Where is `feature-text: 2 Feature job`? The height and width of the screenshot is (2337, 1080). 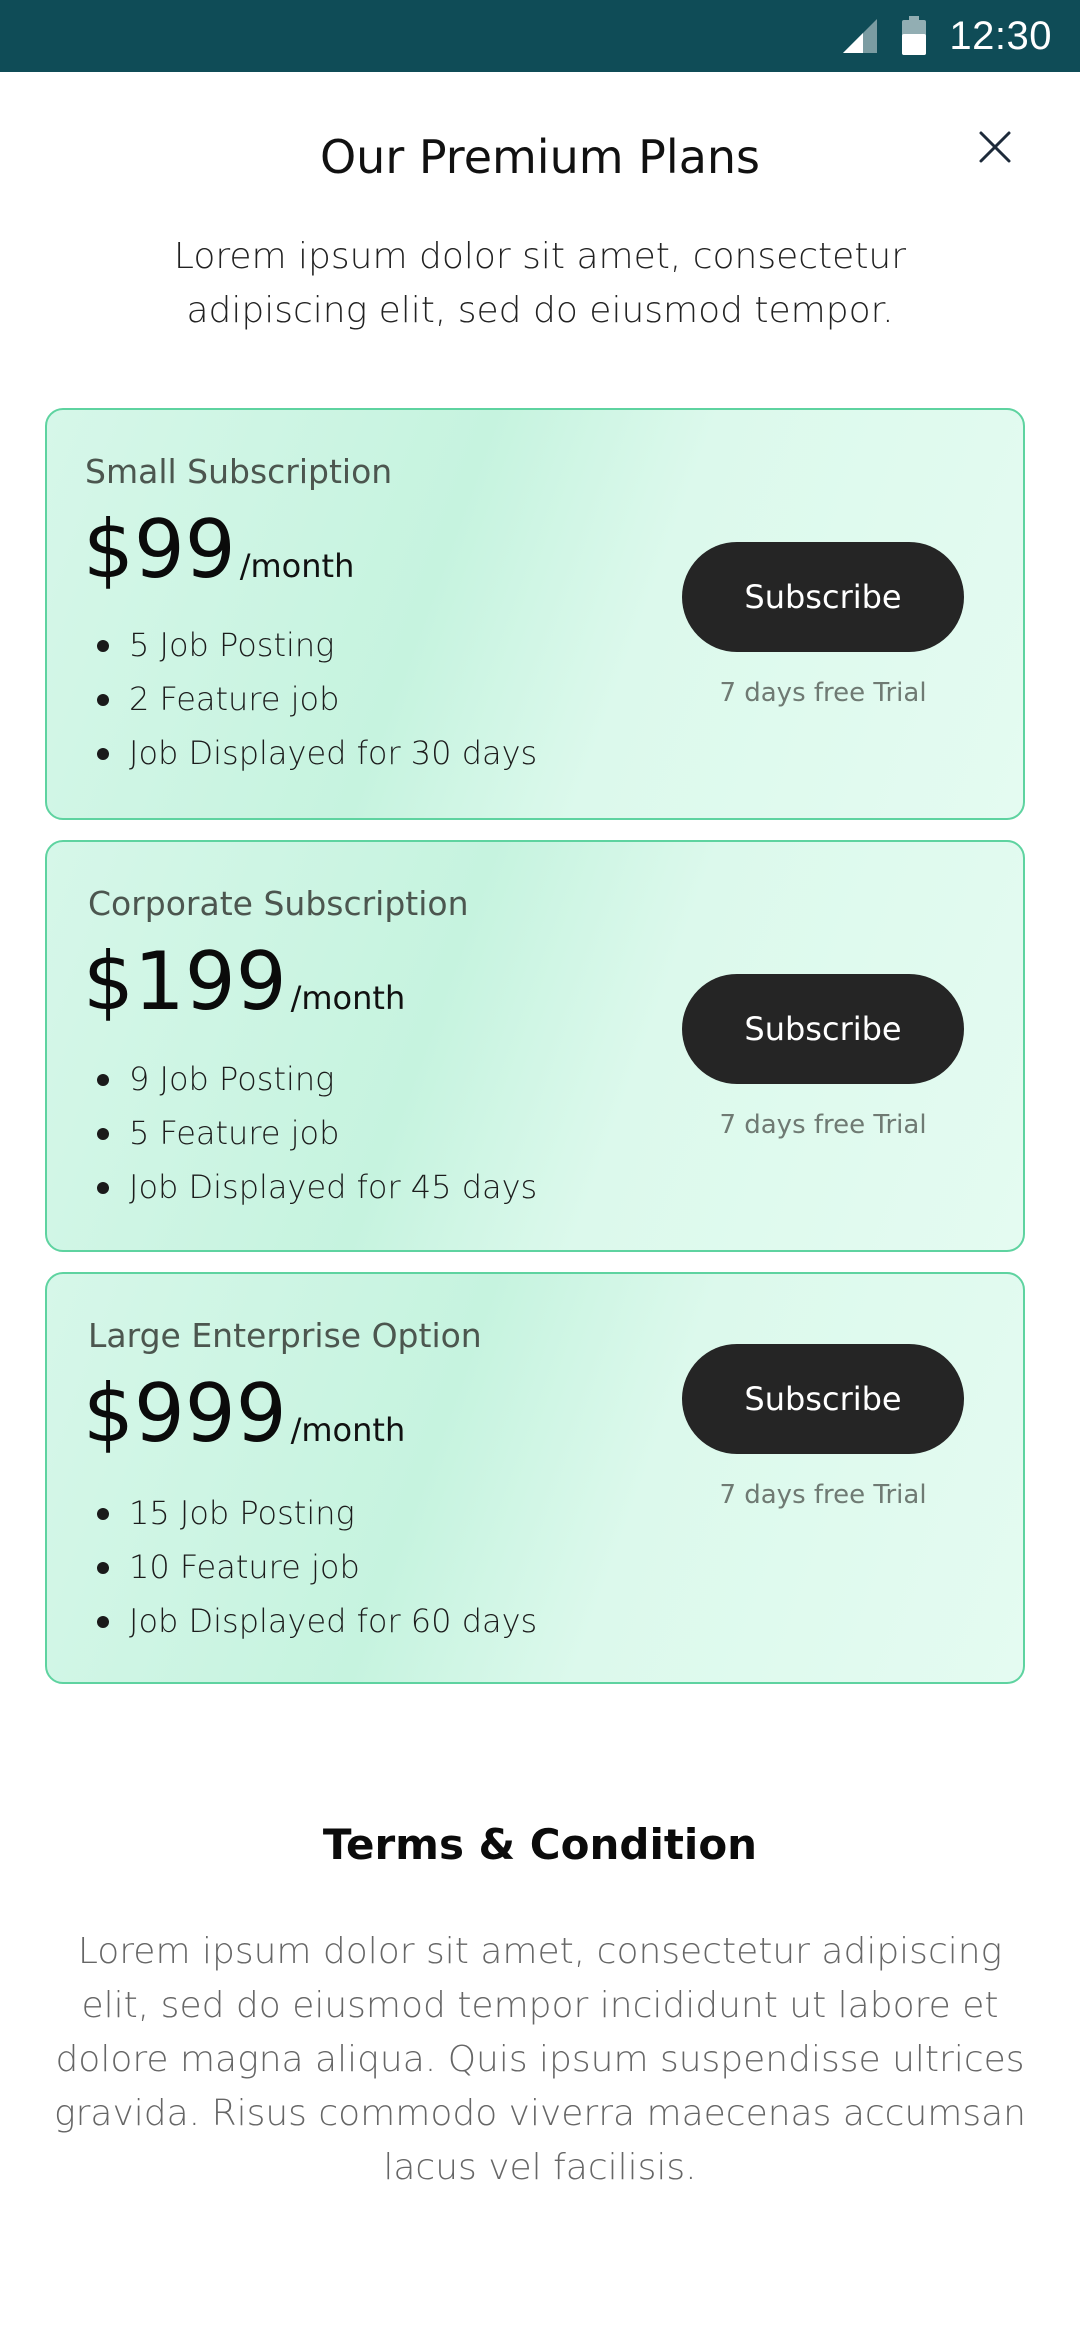 feature-text: 2 Feature job is located at coordinates (234, 699).